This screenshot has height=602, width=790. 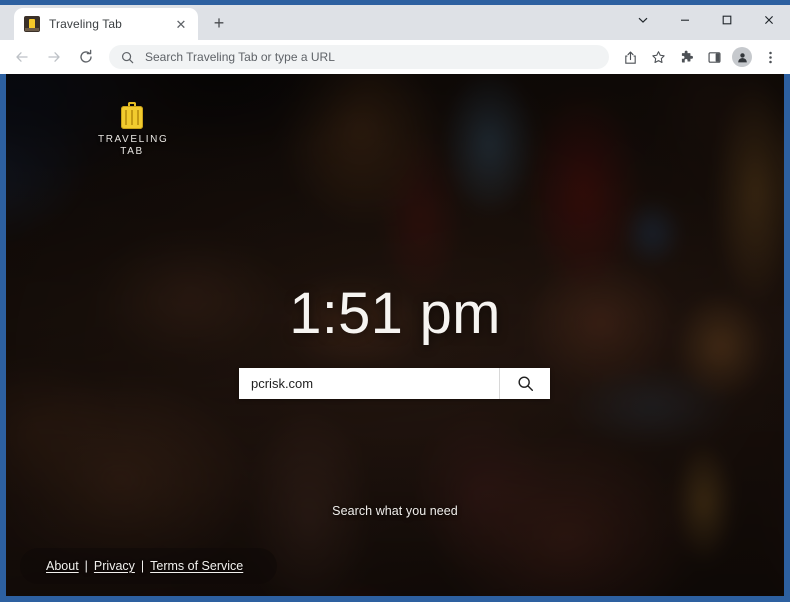 I want to click on minimize-icon, so click(x=685, y=20).